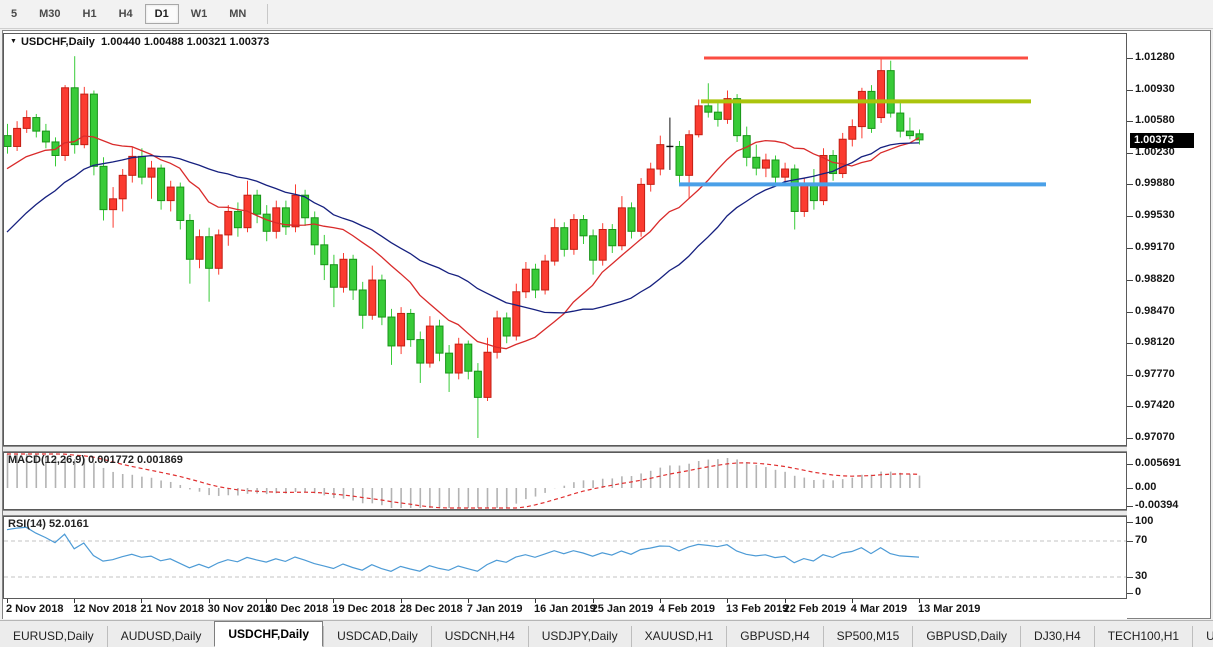 The width and height of the screenshot is (1213, 647). Describe the element at coordinates (160, 636) in the screenshot. I see `chart-tab-audusd: AUDUSD,Daily` at that location.